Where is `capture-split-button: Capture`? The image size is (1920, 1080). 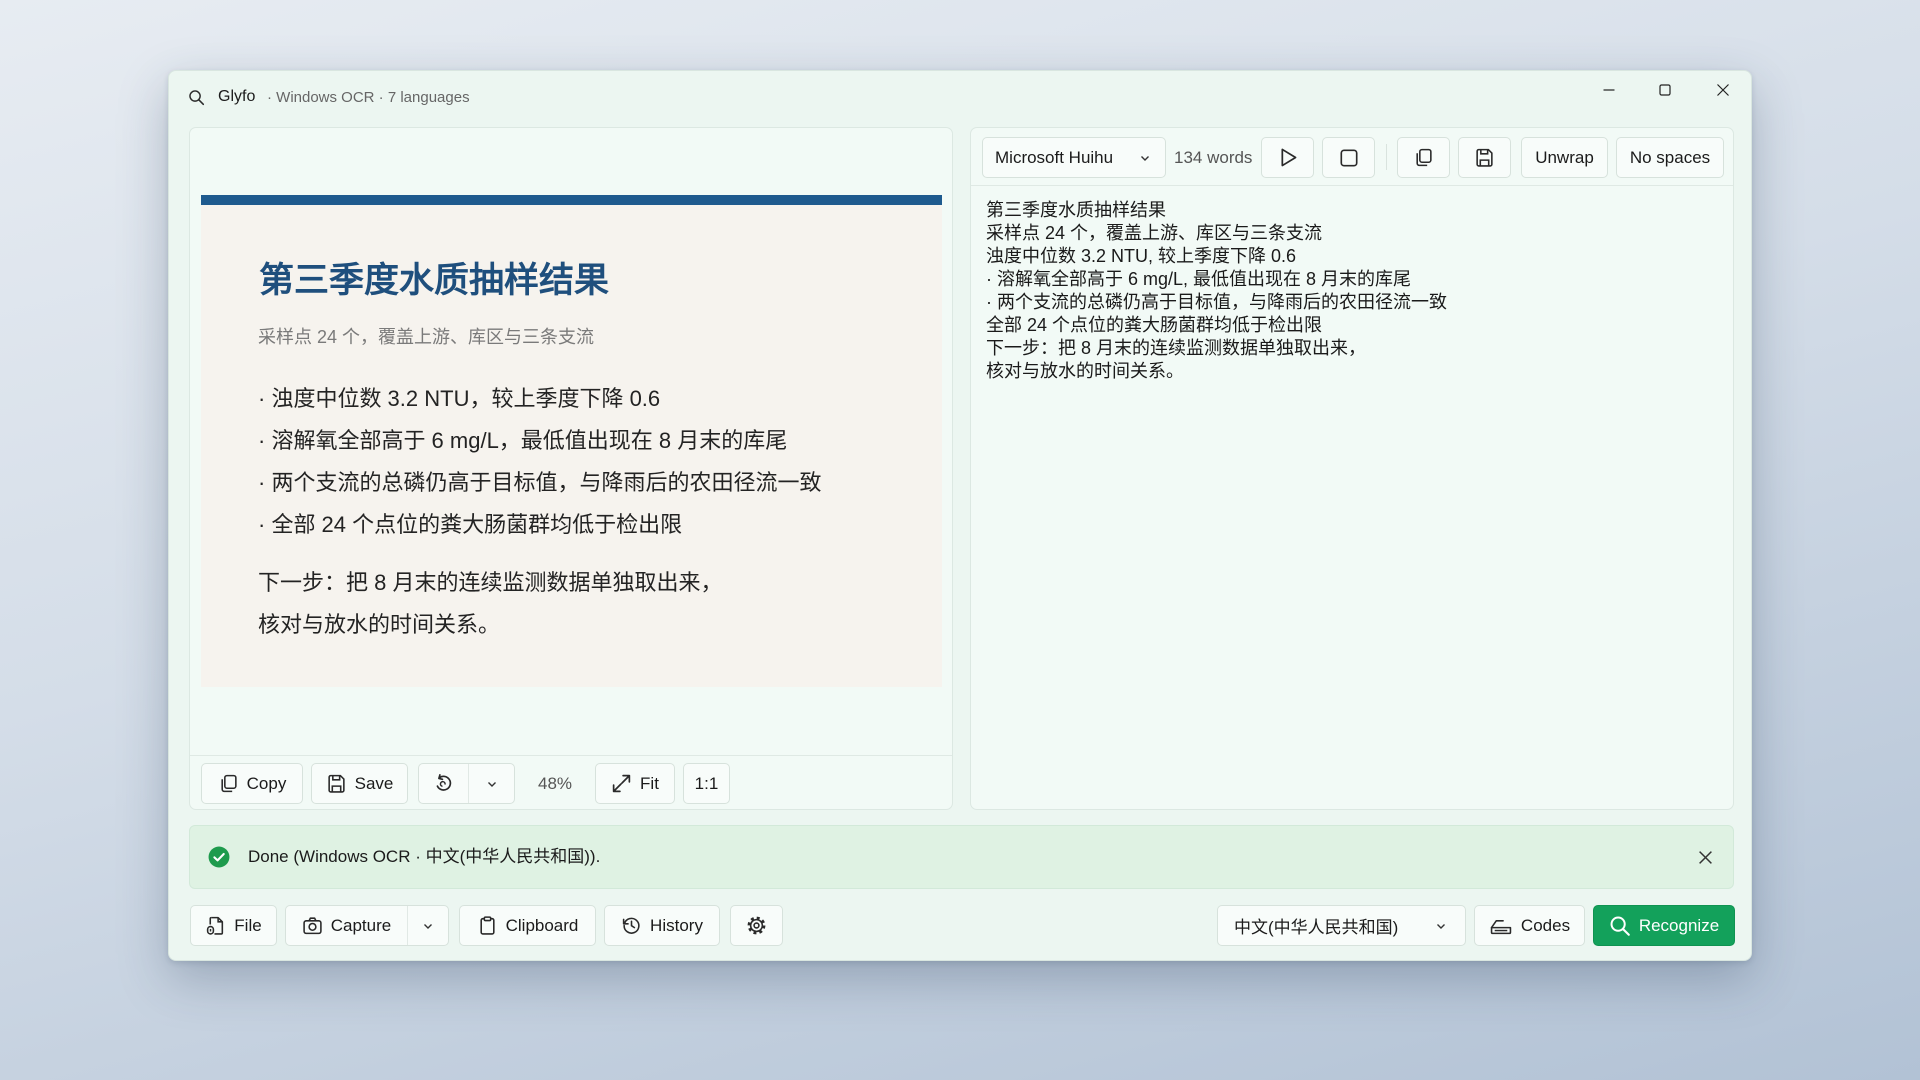 capture-split-button: Capture is located at coordinates (367, 925).